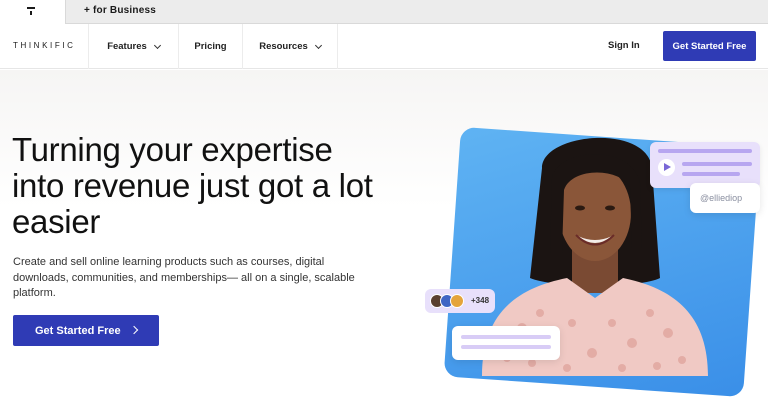  What do you see at coordinates (78, 330) in the screenshot?
I see `cta-label: Get Started Free` at bounding box center [78, 330].